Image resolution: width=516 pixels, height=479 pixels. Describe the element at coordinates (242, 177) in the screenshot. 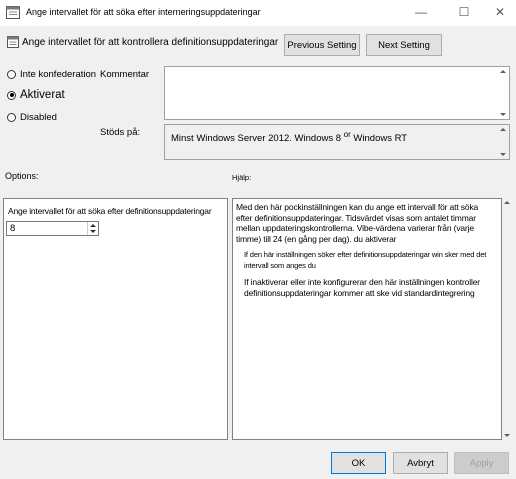

I see `help-label: Hjälp:` at that location.